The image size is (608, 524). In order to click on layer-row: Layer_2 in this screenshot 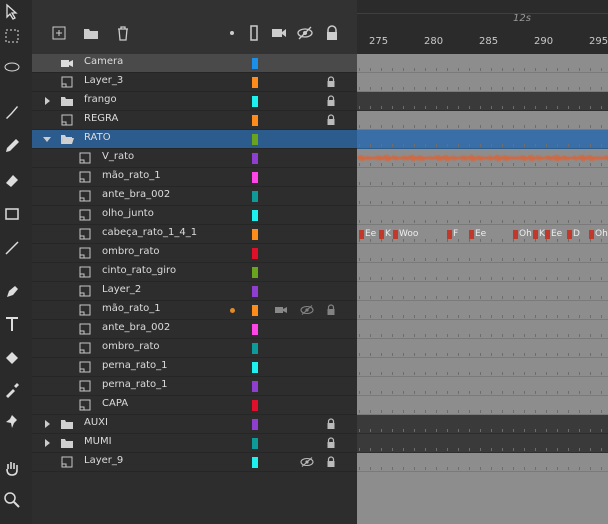, I will do `click(194, 291)`.